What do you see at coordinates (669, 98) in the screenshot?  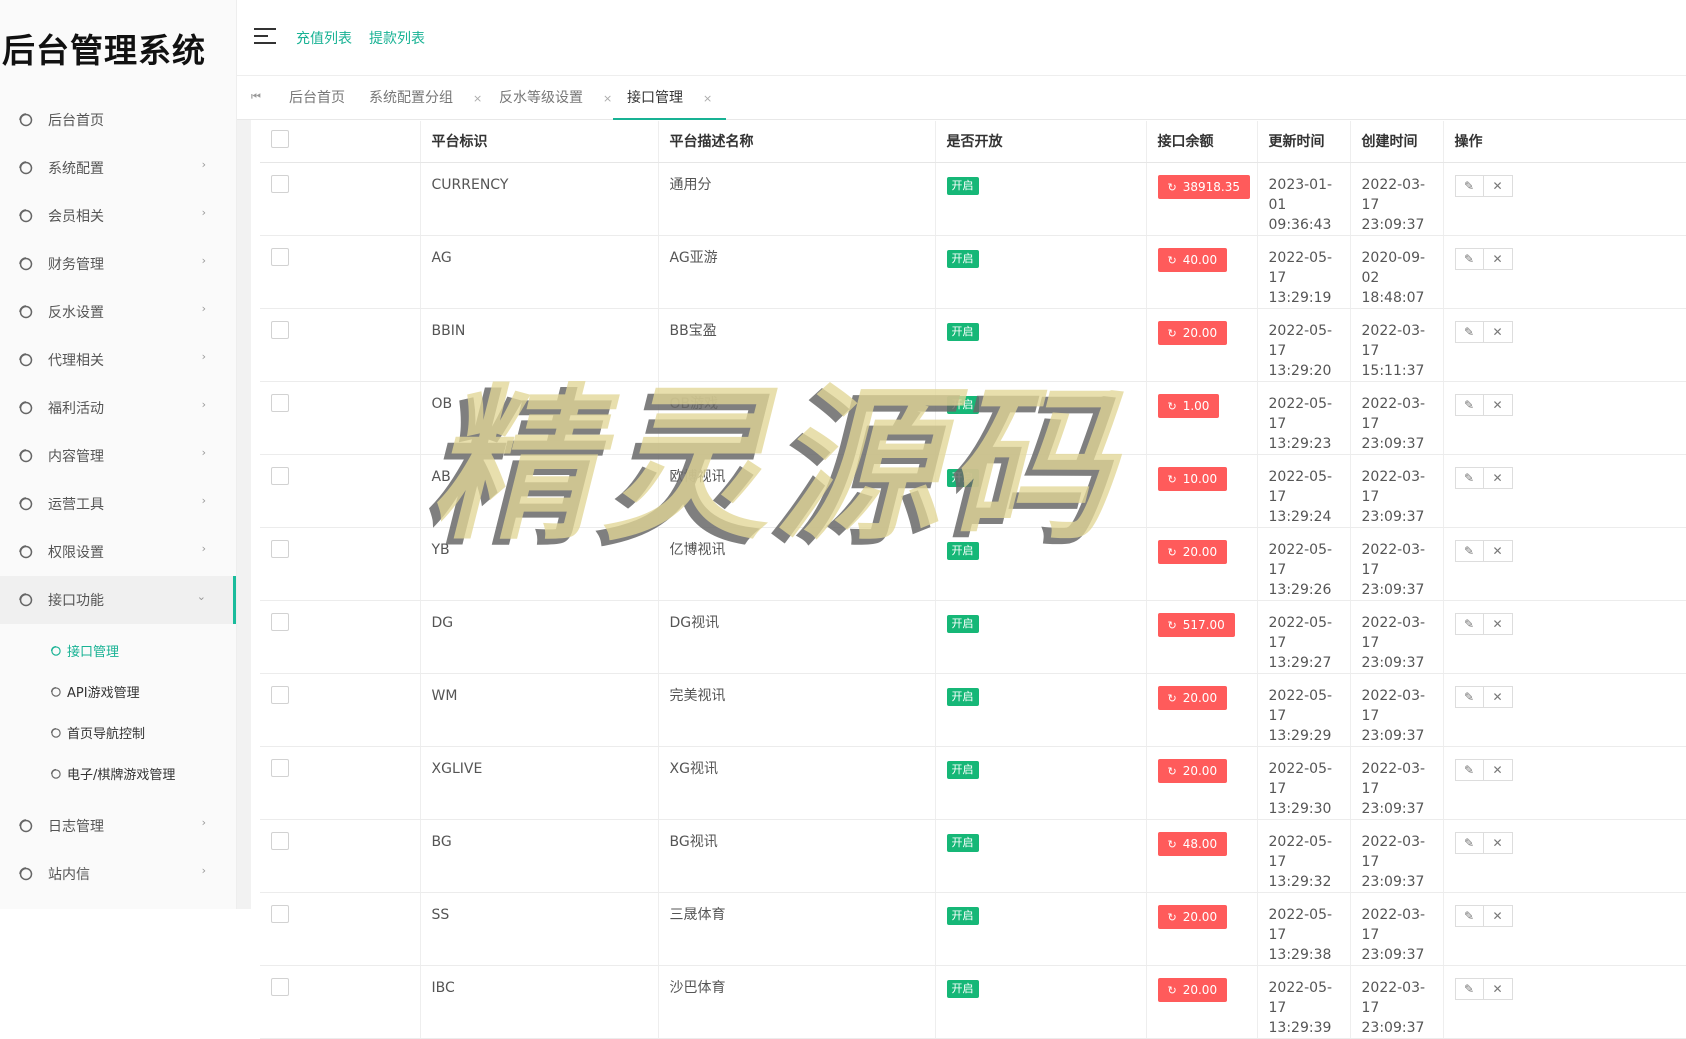 I see `tab-interface-manage: 接口管理×` at bounding box center [669, 98].